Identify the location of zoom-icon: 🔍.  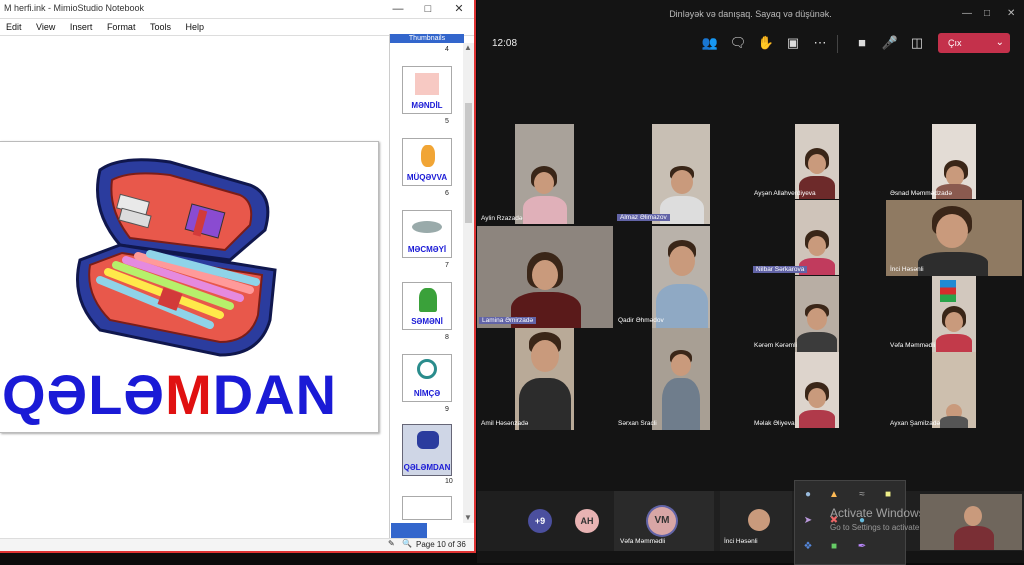
(407, 543).